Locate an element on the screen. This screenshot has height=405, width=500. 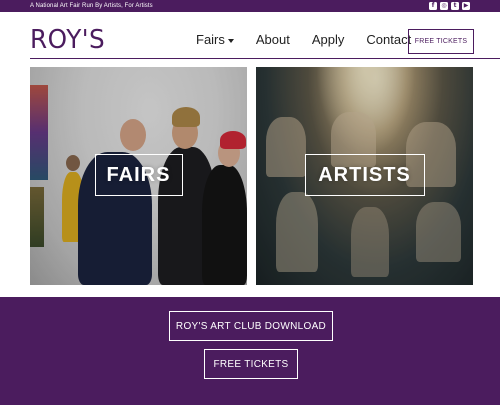
twitter-icon: t is located at coordinates (455, 6).